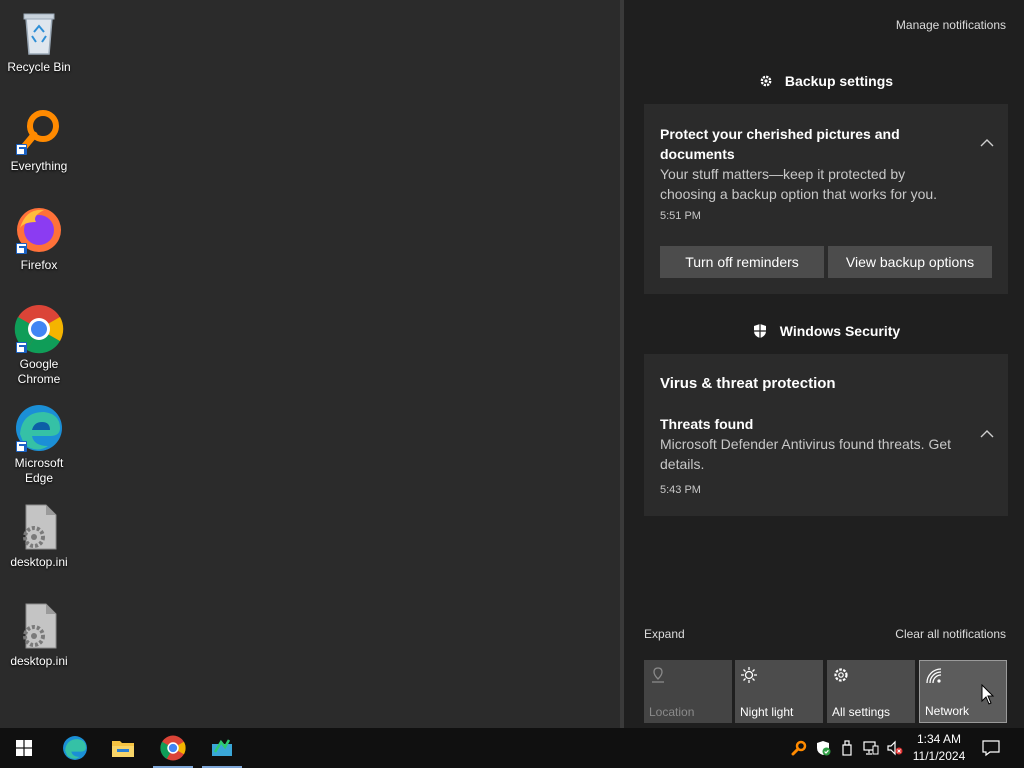 Image resolution: width=1024 pixels, height=768 pixels. I want to click on mouse-cursor-icon, so click(988, 694).